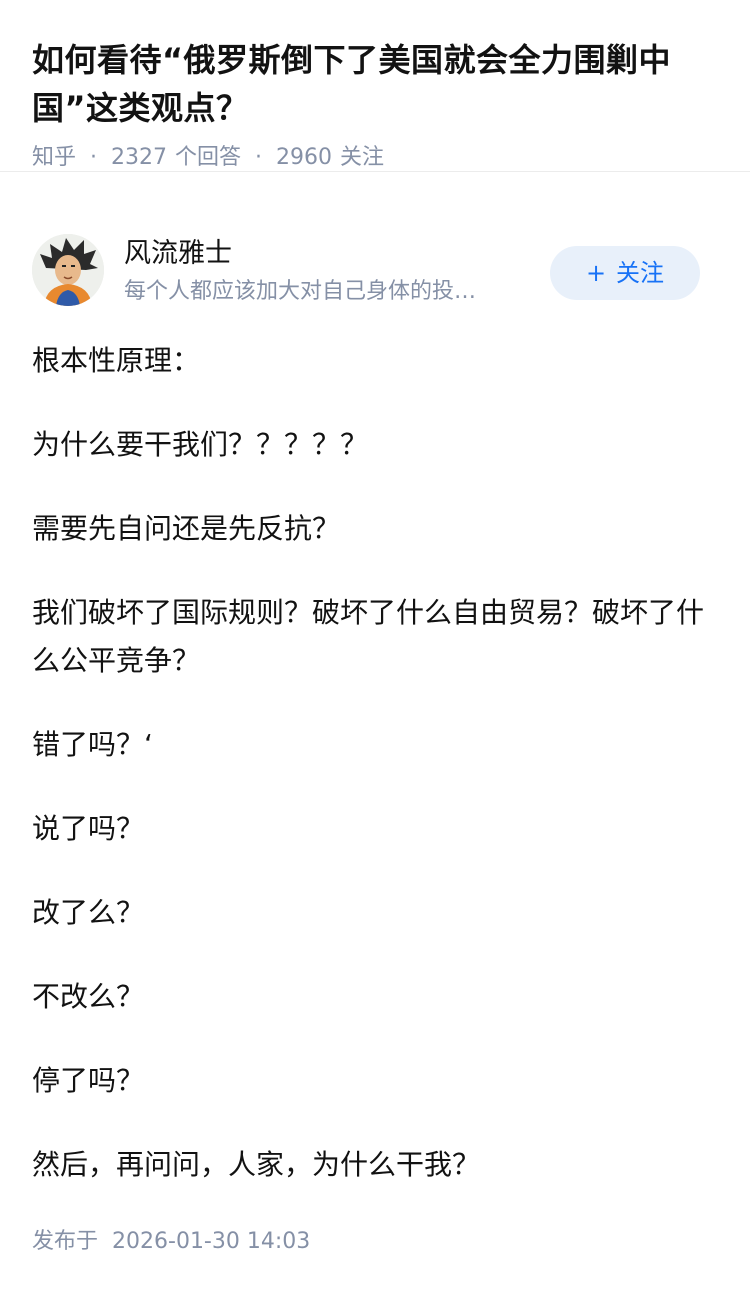 Image resolution: width=750 pixels, height=1294 pixels. I want to click on follow-button: + 关注, so click(625, 273).